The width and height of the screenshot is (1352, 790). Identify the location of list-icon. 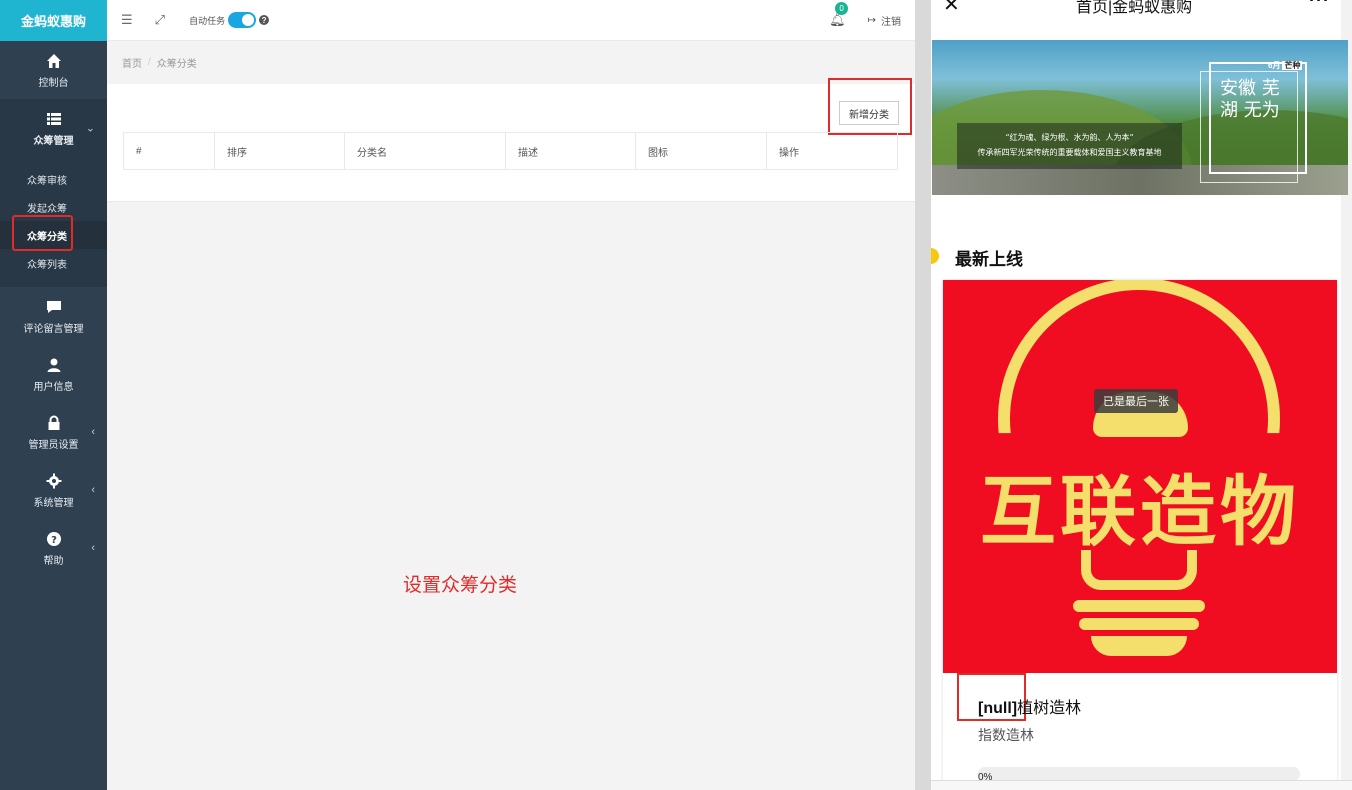
(54, 119).